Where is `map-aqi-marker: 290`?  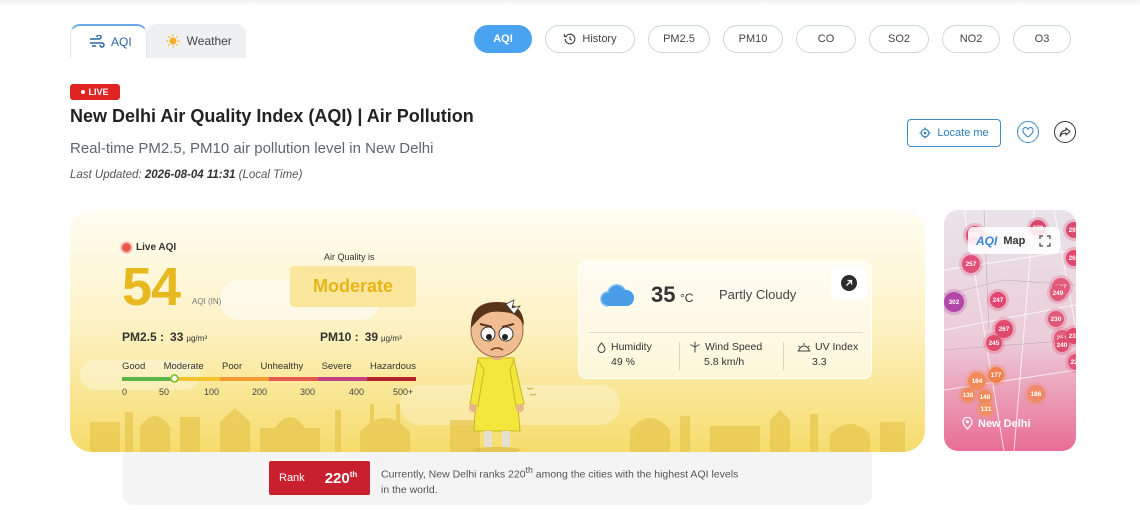
map-aqi-marker: 290 is located at coordinates (1071, 230).